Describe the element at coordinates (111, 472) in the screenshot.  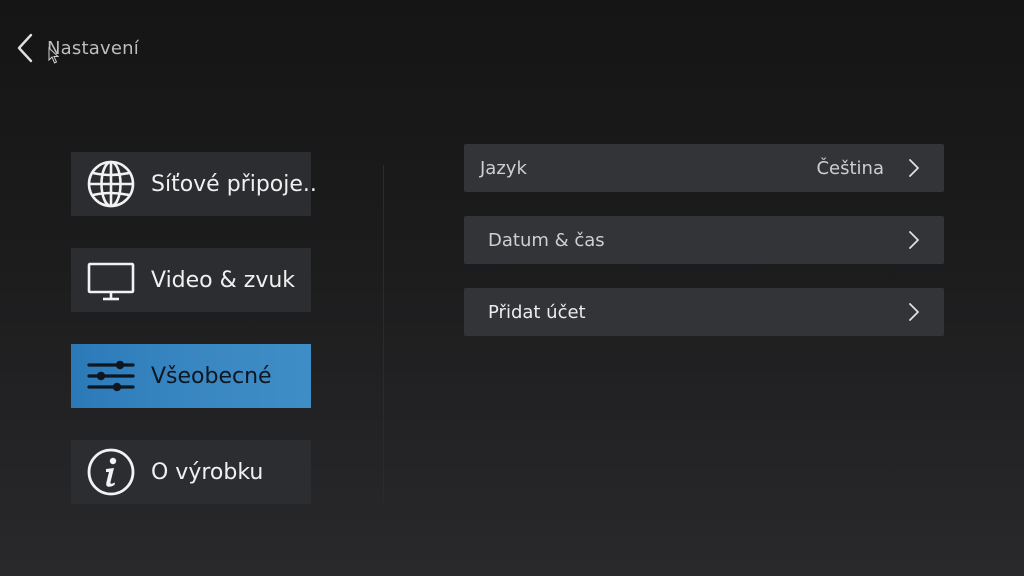
I see `info-icon` at that location.